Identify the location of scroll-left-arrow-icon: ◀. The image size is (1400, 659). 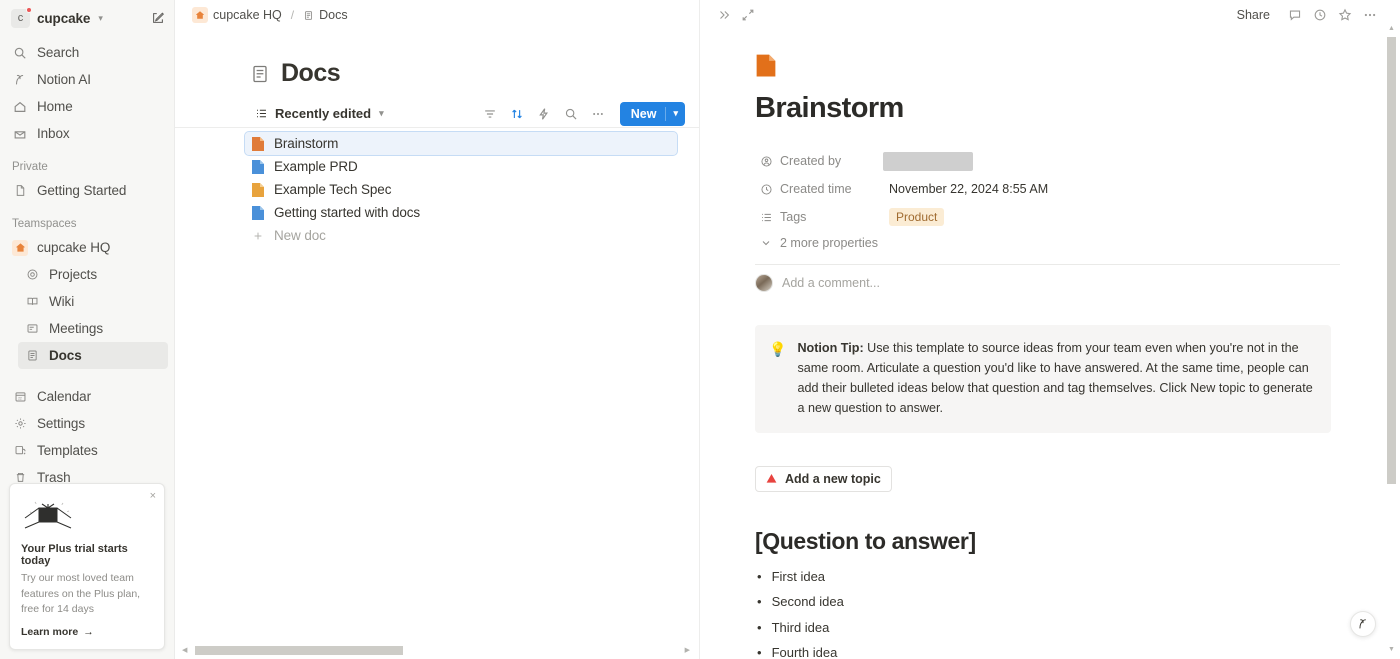
(184, 650).